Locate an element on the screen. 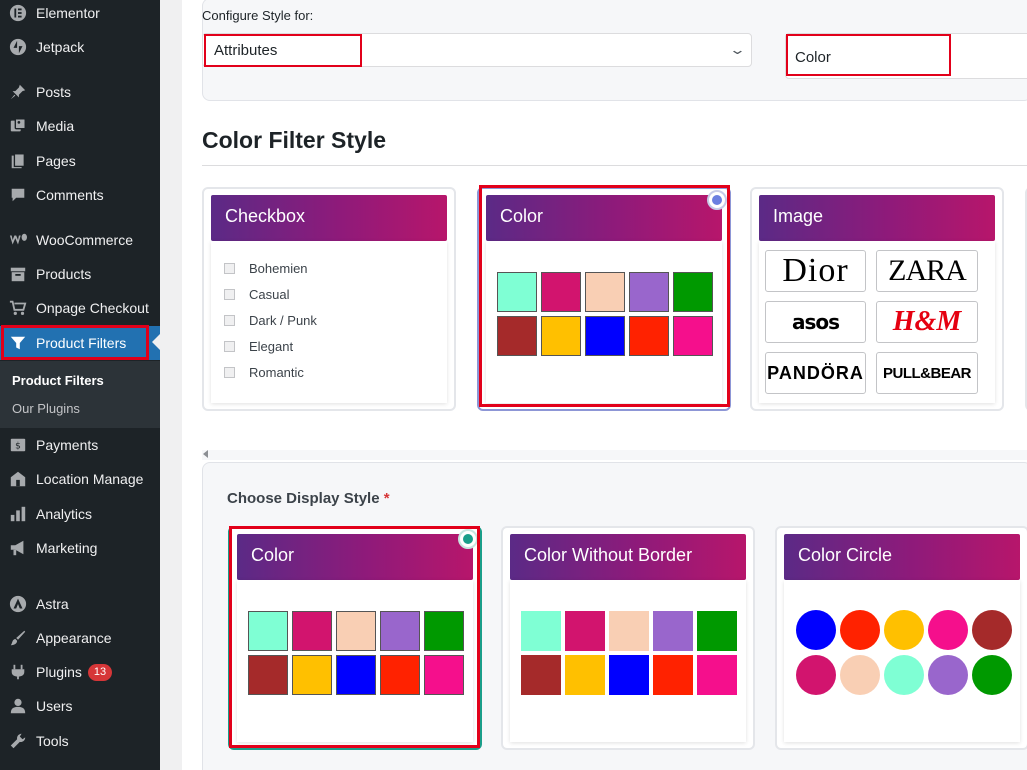 The image size is (1027, 770). display-card-color: Color is located at coordinates (355, 638).